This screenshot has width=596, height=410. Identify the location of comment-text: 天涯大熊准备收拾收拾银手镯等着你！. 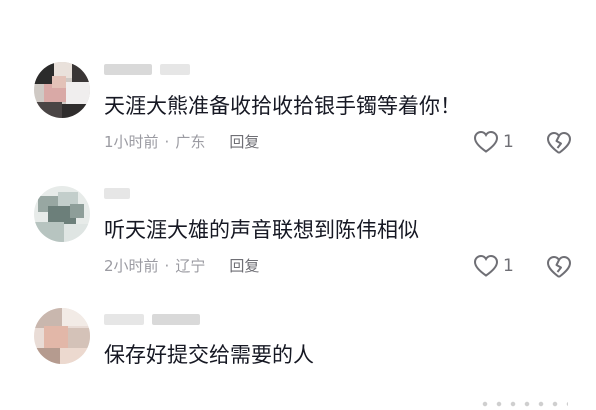
(282, 106).